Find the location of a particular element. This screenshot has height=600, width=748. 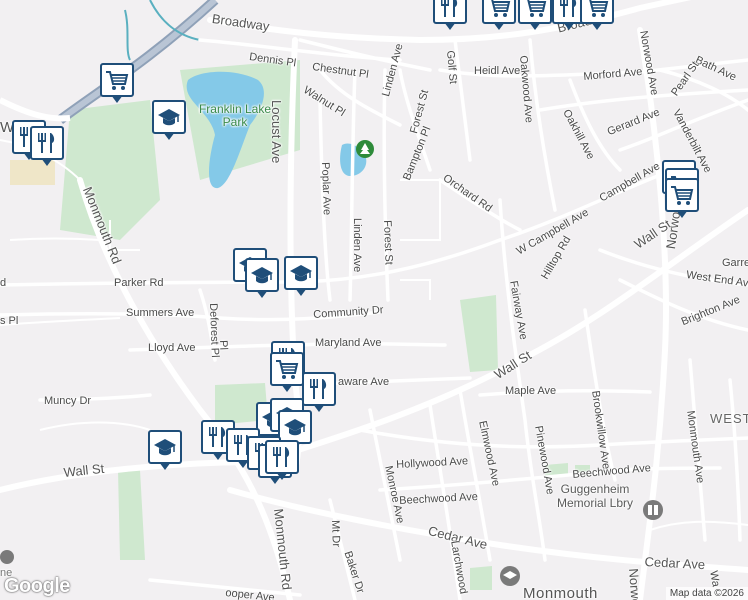

library-icon is located at coordinates (653, 510).